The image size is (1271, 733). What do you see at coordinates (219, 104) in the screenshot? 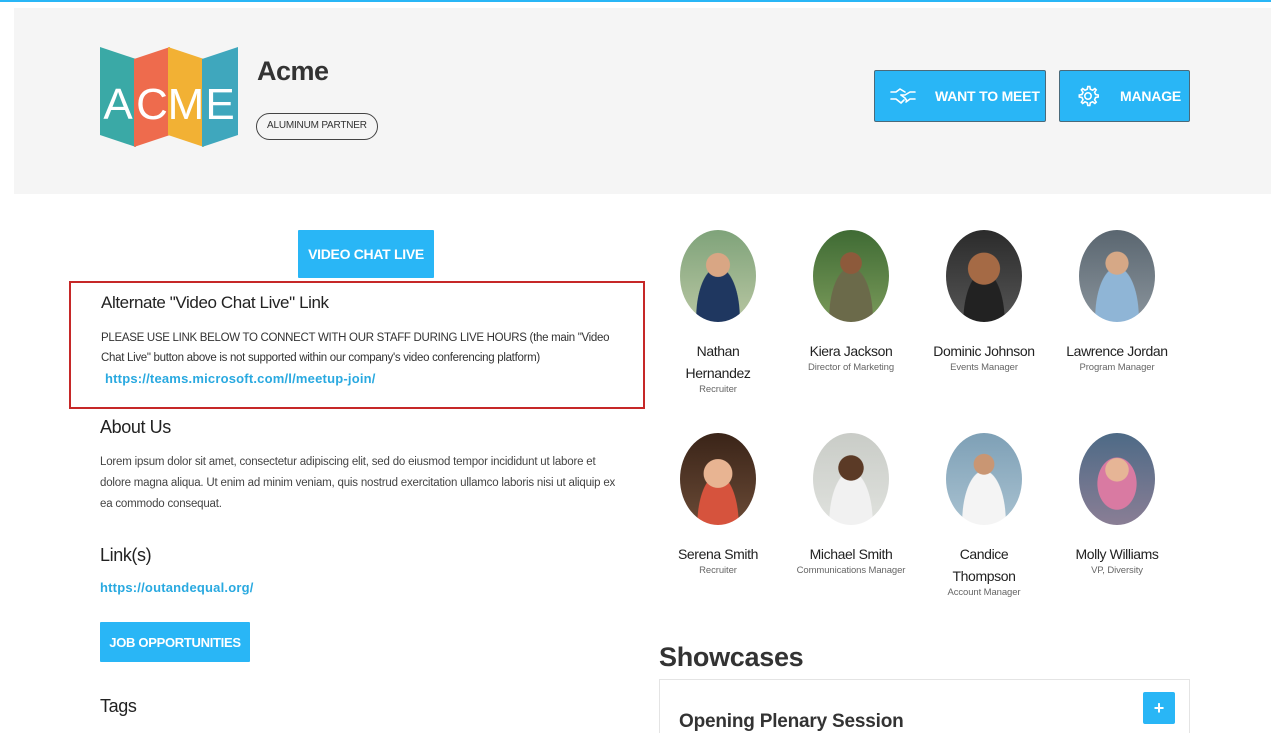
I see `svg-text: E` at bounding box center [219, 104].